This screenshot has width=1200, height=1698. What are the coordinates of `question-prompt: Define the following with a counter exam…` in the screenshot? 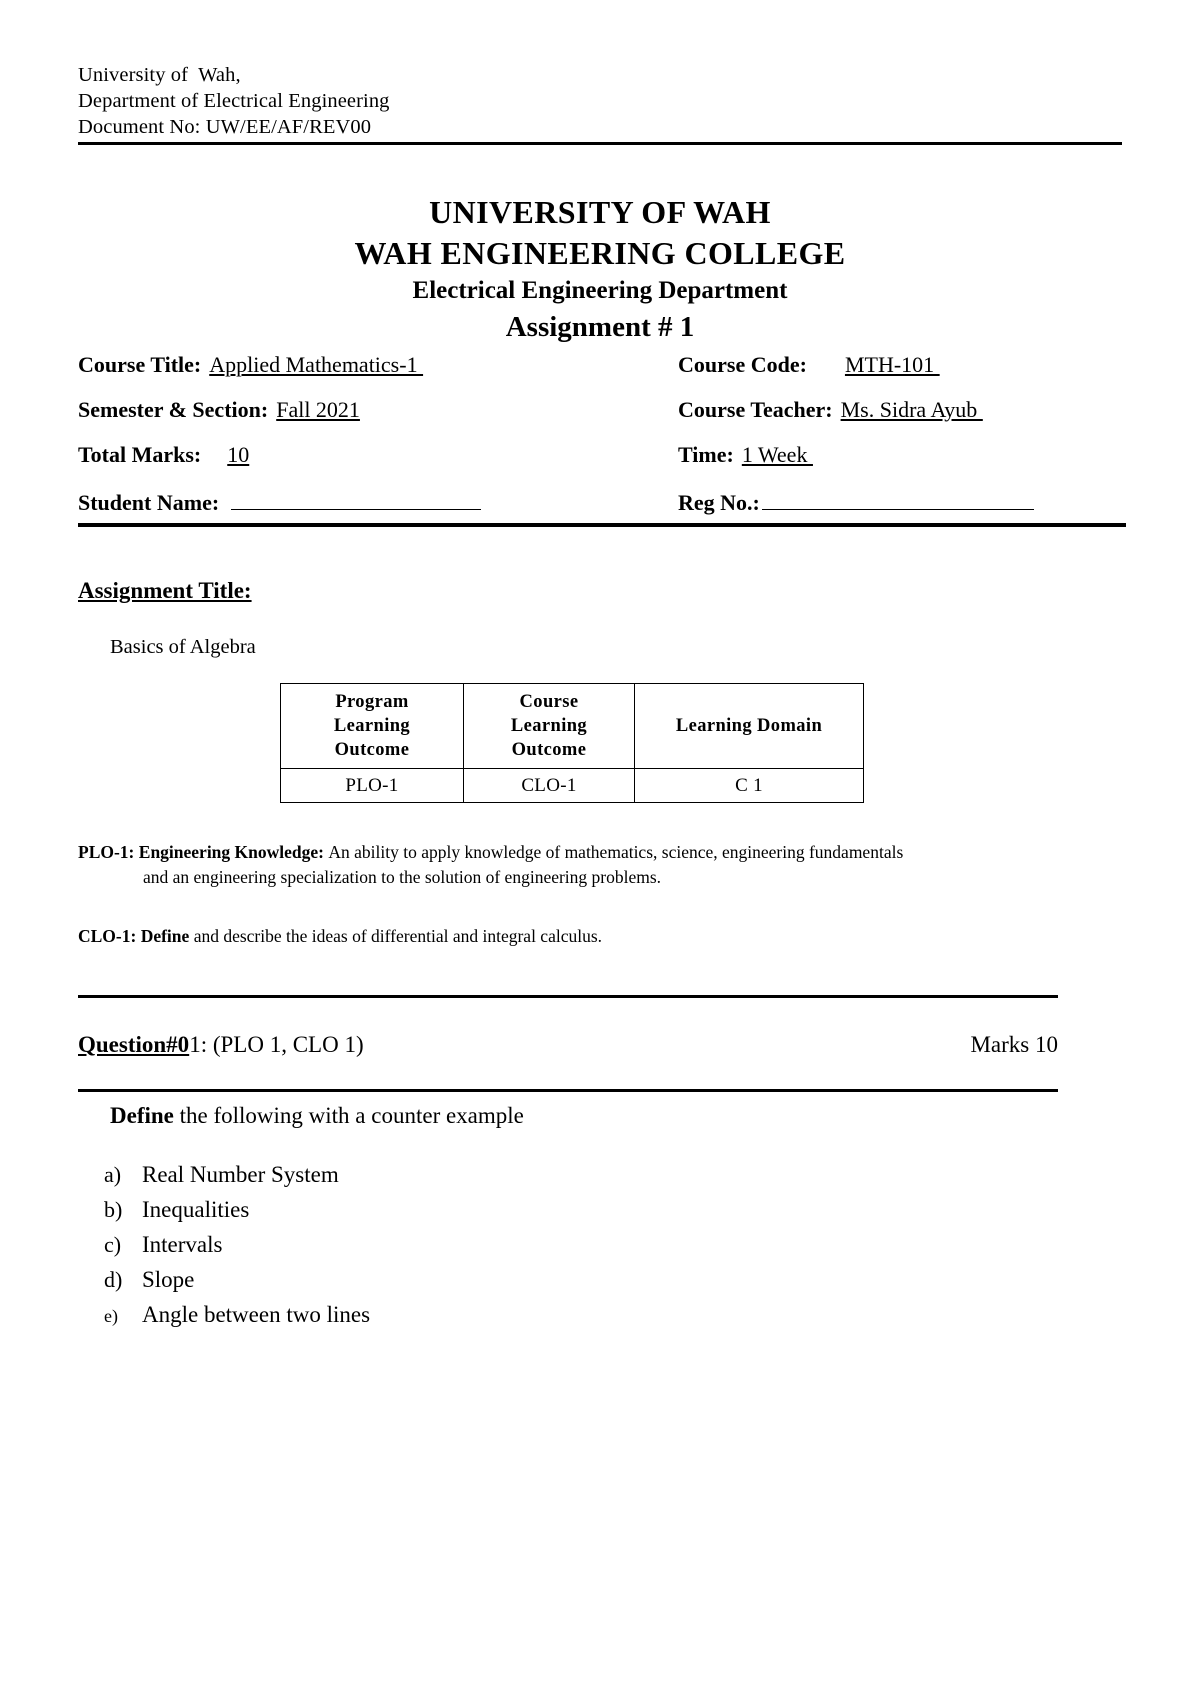 It's located at (317, 1116).